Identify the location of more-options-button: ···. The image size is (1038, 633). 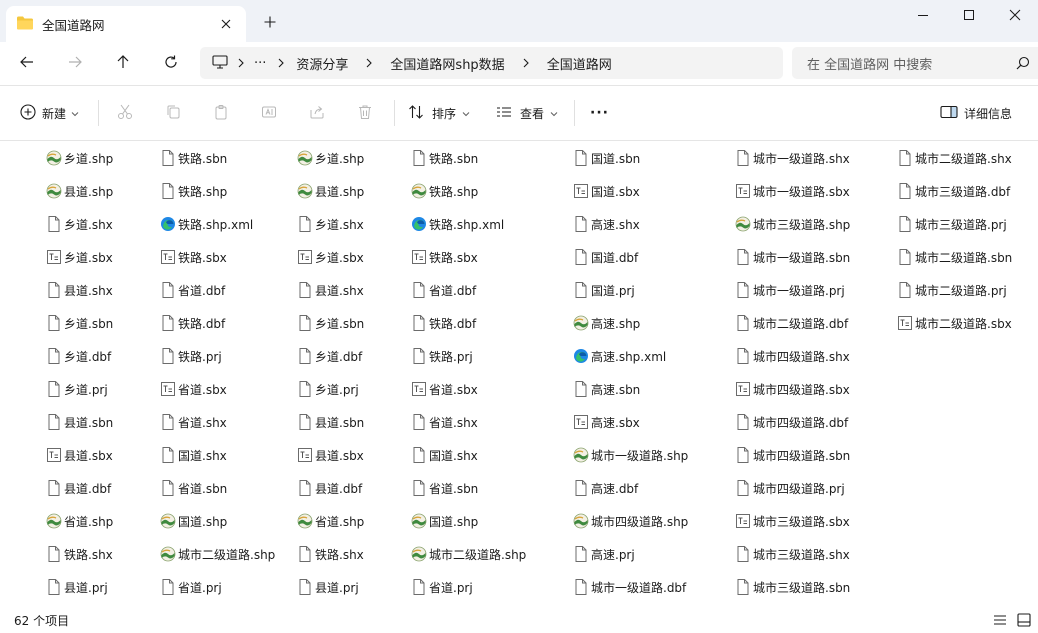
(599, 113).